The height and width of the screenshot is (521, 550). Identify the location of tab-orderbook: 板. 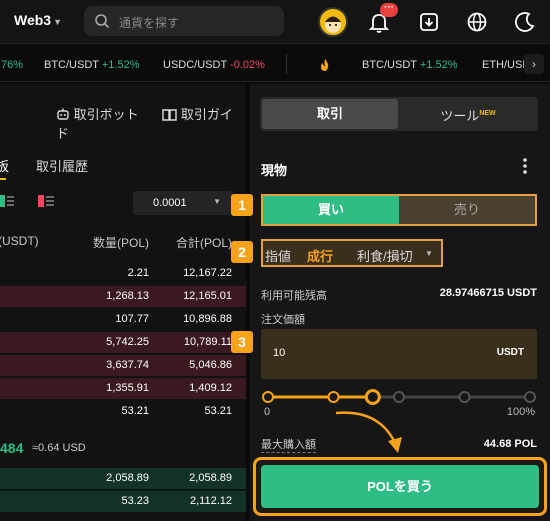
(4, 165).